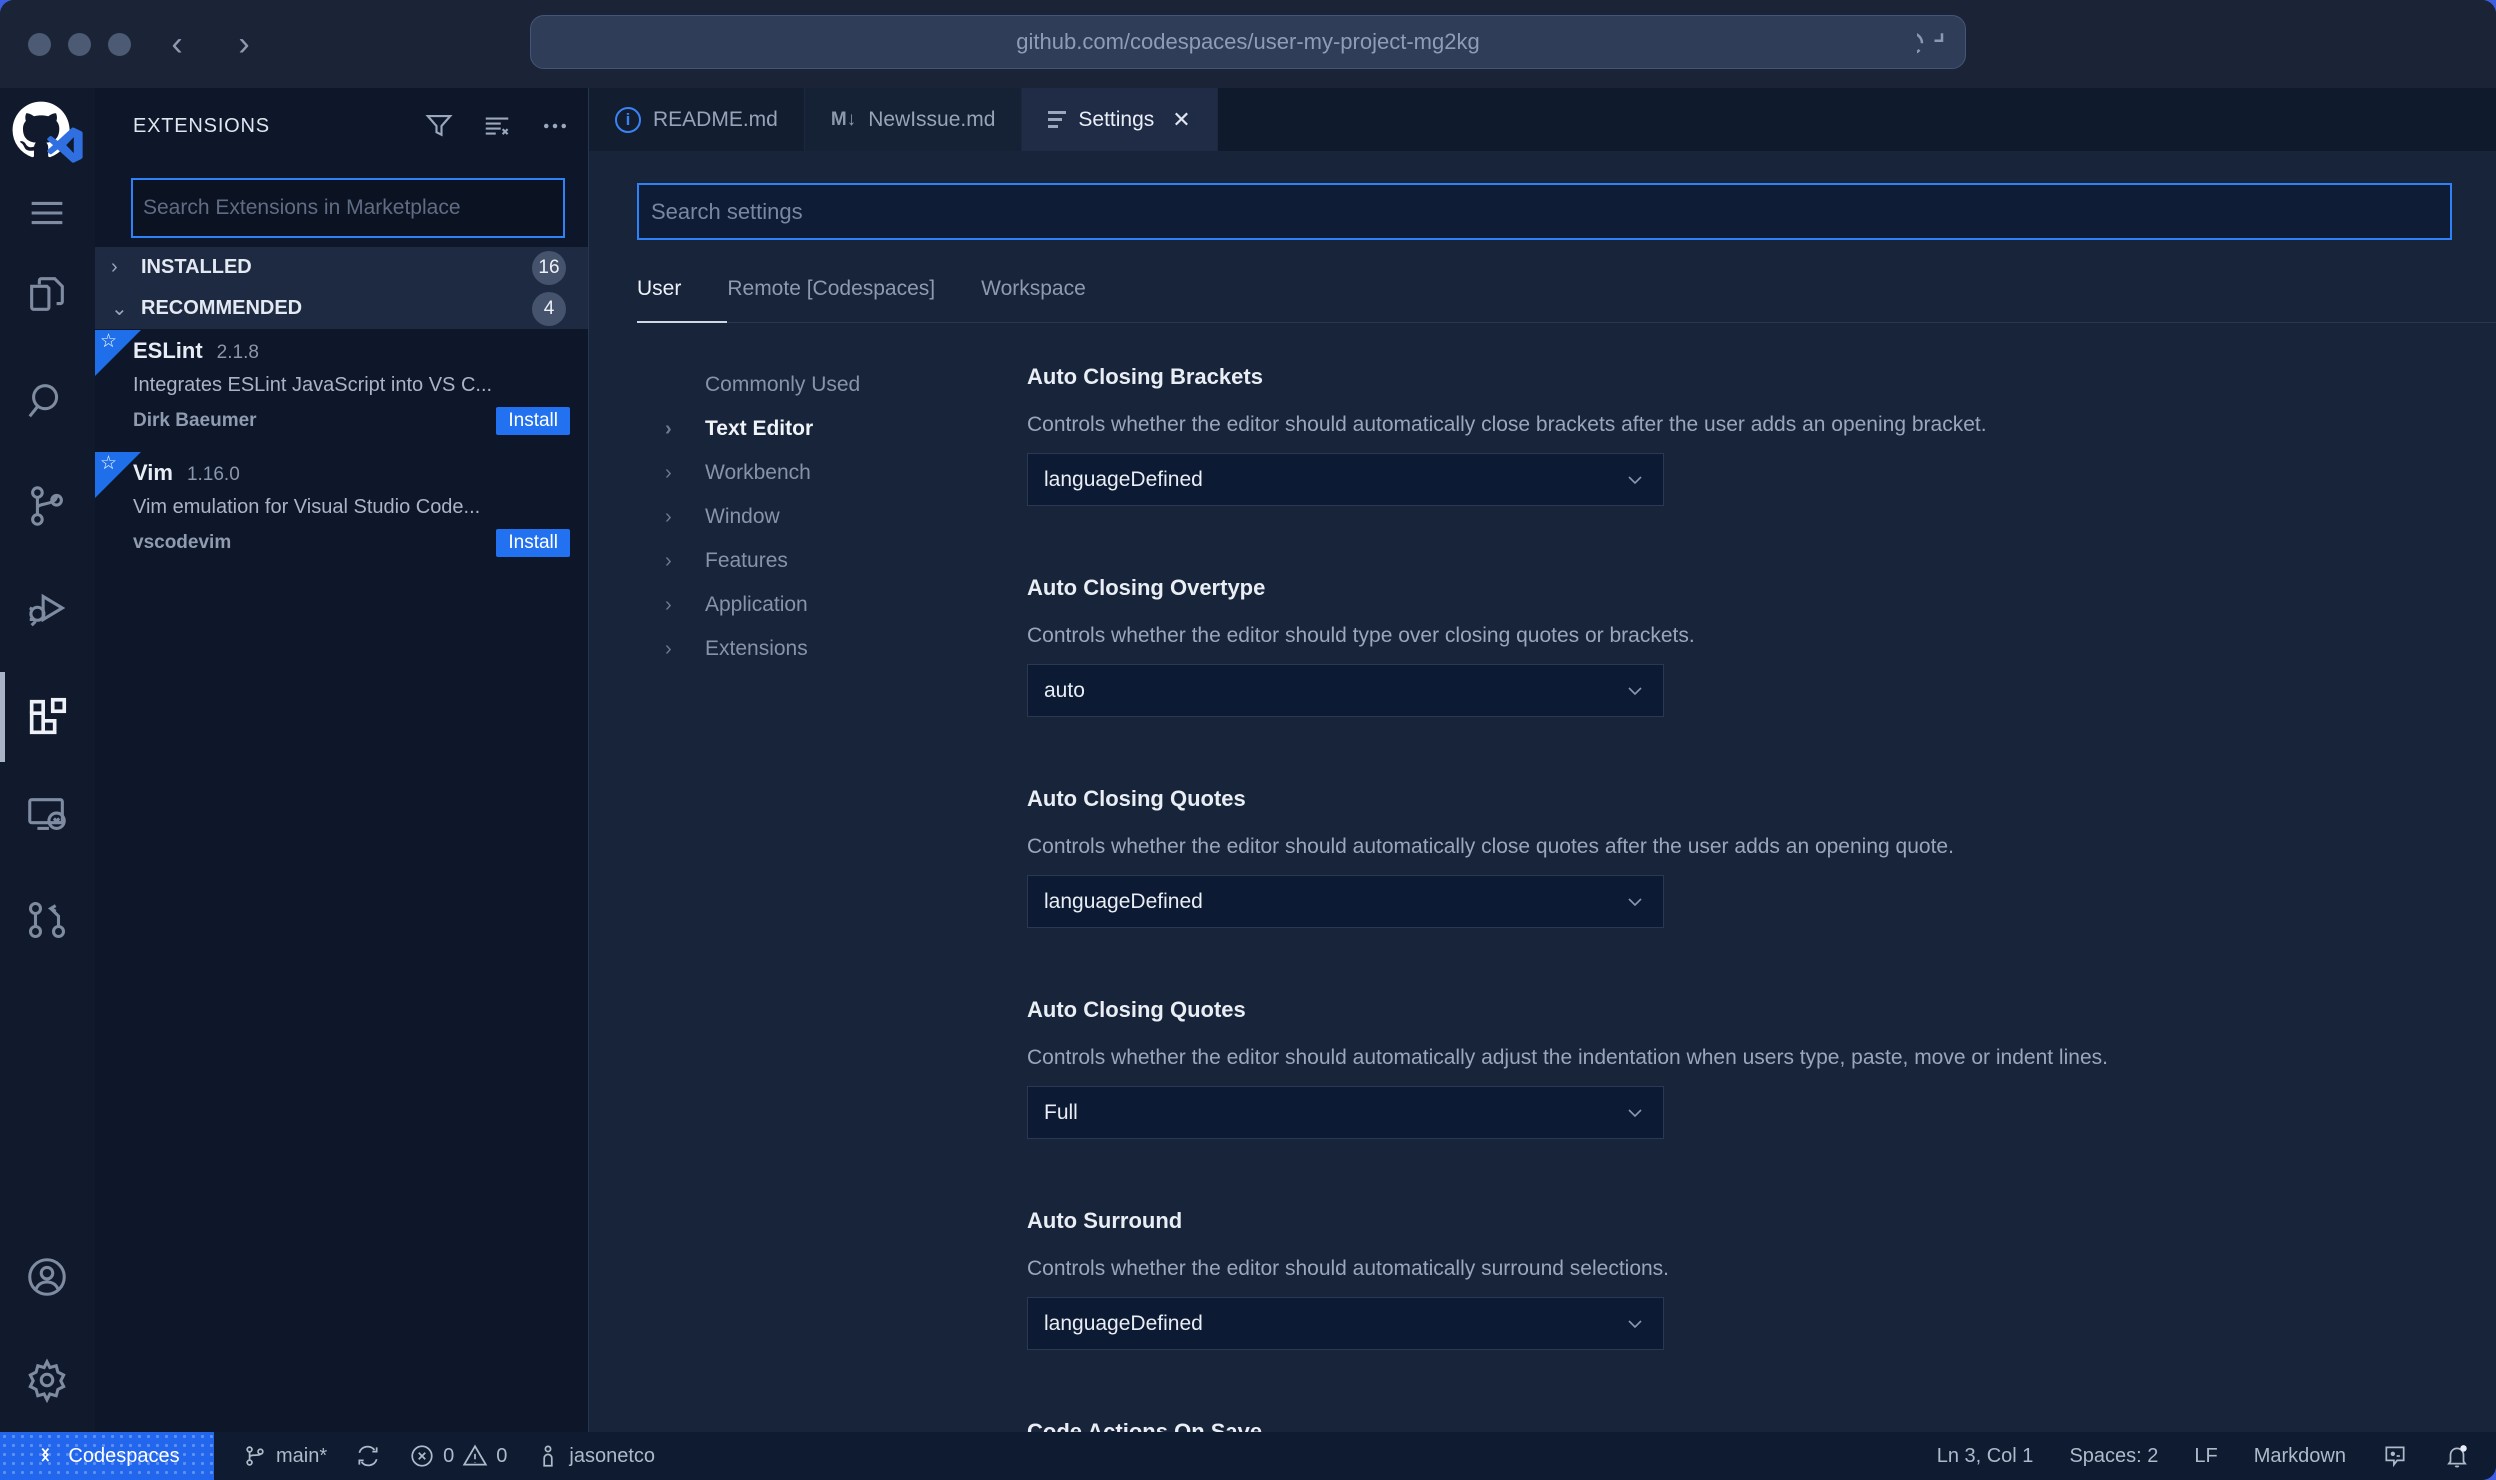 The width and height of the screenshot is (2496, 1480). What do you see at coordinates (1057, 119) in the screenshot?
I see `settings-list-icon` at bounding box center [1057, 119].